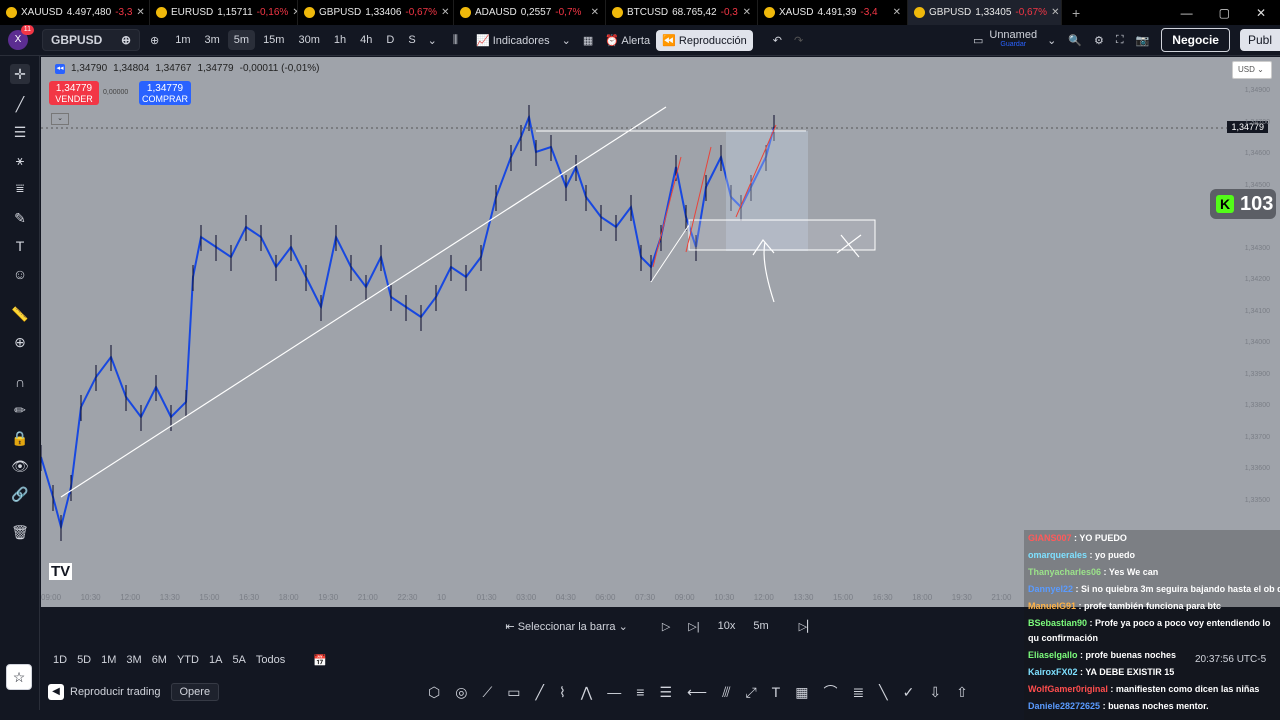 The height and width of the screenshot is (720, 1280). I want to click on jump-to-realtime-icon: ▷▏, so click(807, 626).